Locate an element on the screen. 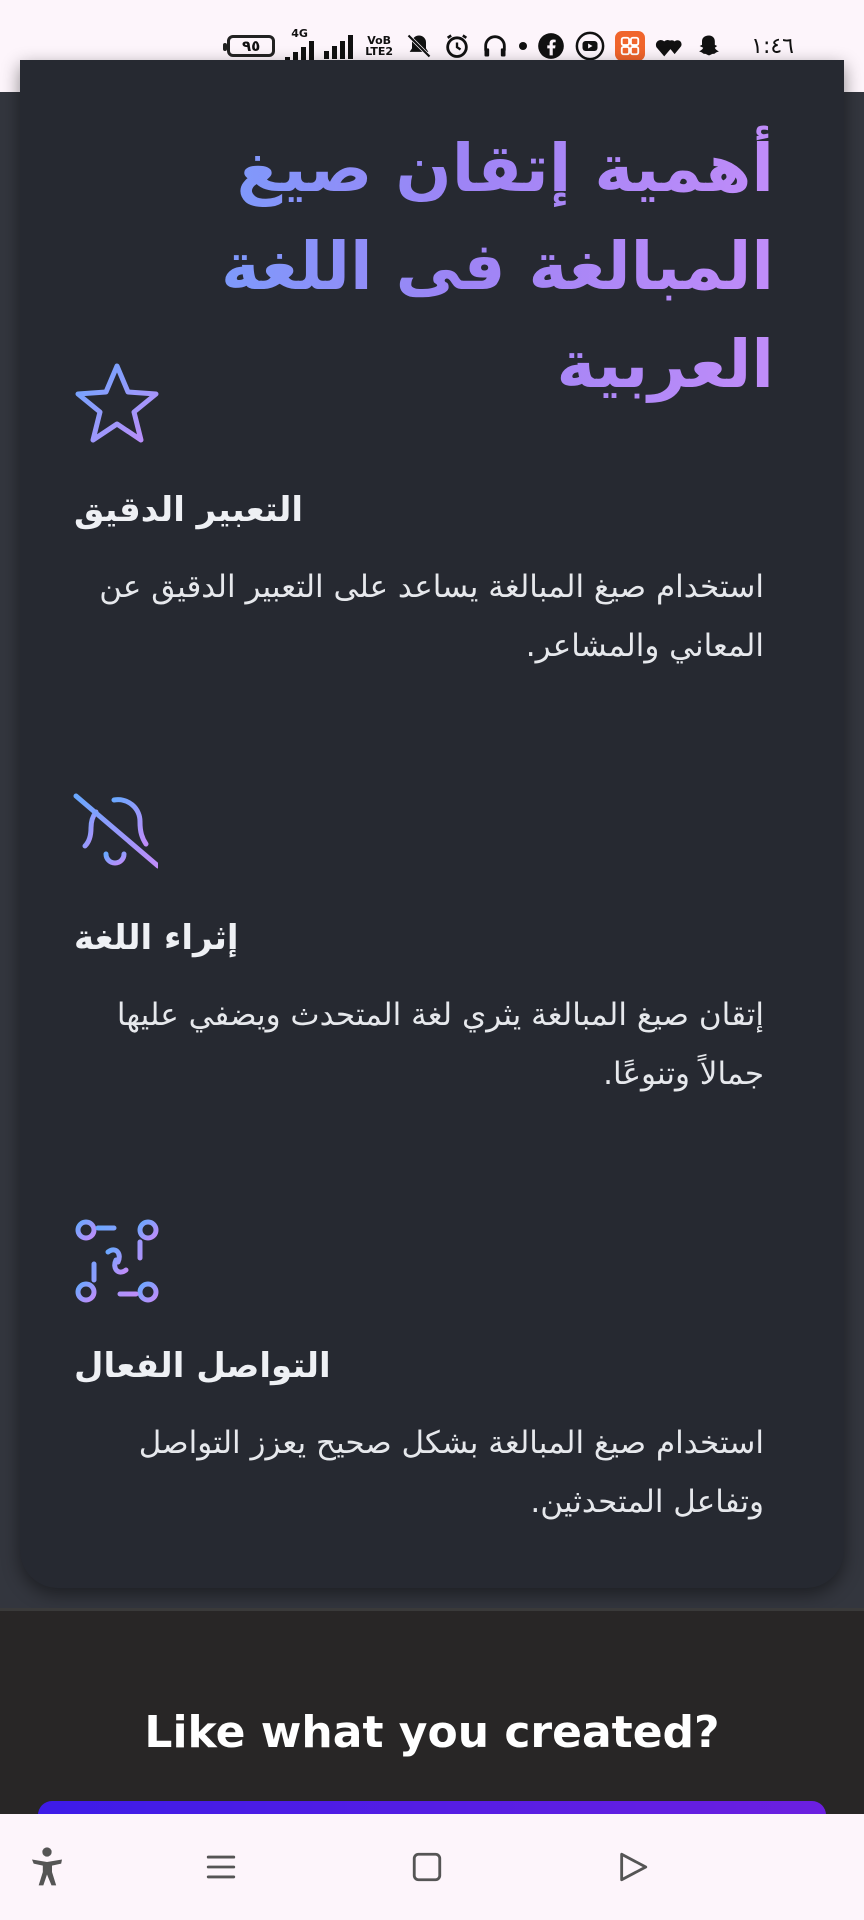  home-icon is located at coordinates (427, 1867).